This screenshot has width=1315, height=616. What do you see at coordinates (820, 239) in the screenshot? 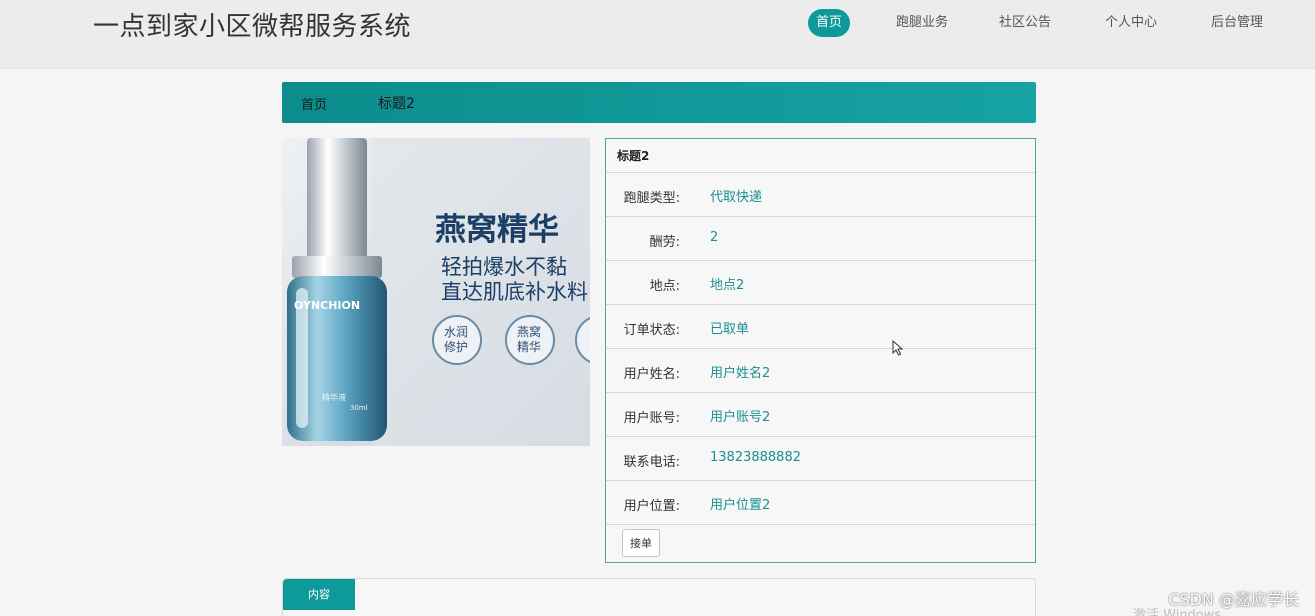
I see `detail-row-reward: 酬劳: 2` at bounding box center [820, 239].